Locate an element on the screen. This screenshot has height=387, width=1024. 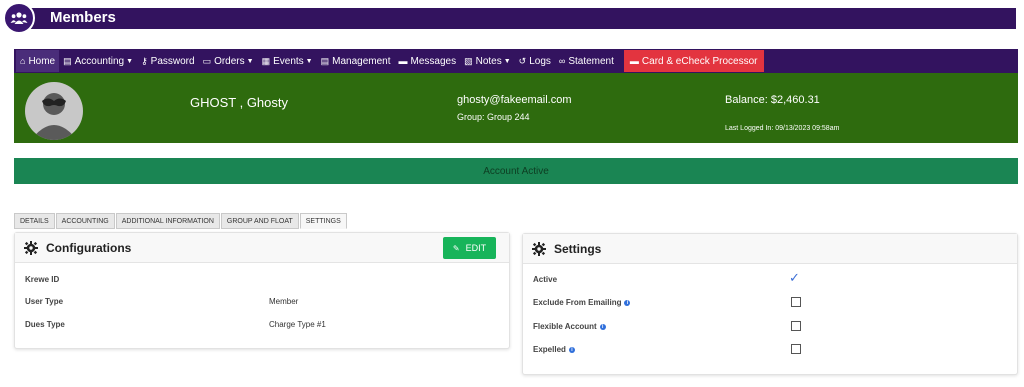
setting-expelled-label: Expelled i is located at coordinates (554, 349).